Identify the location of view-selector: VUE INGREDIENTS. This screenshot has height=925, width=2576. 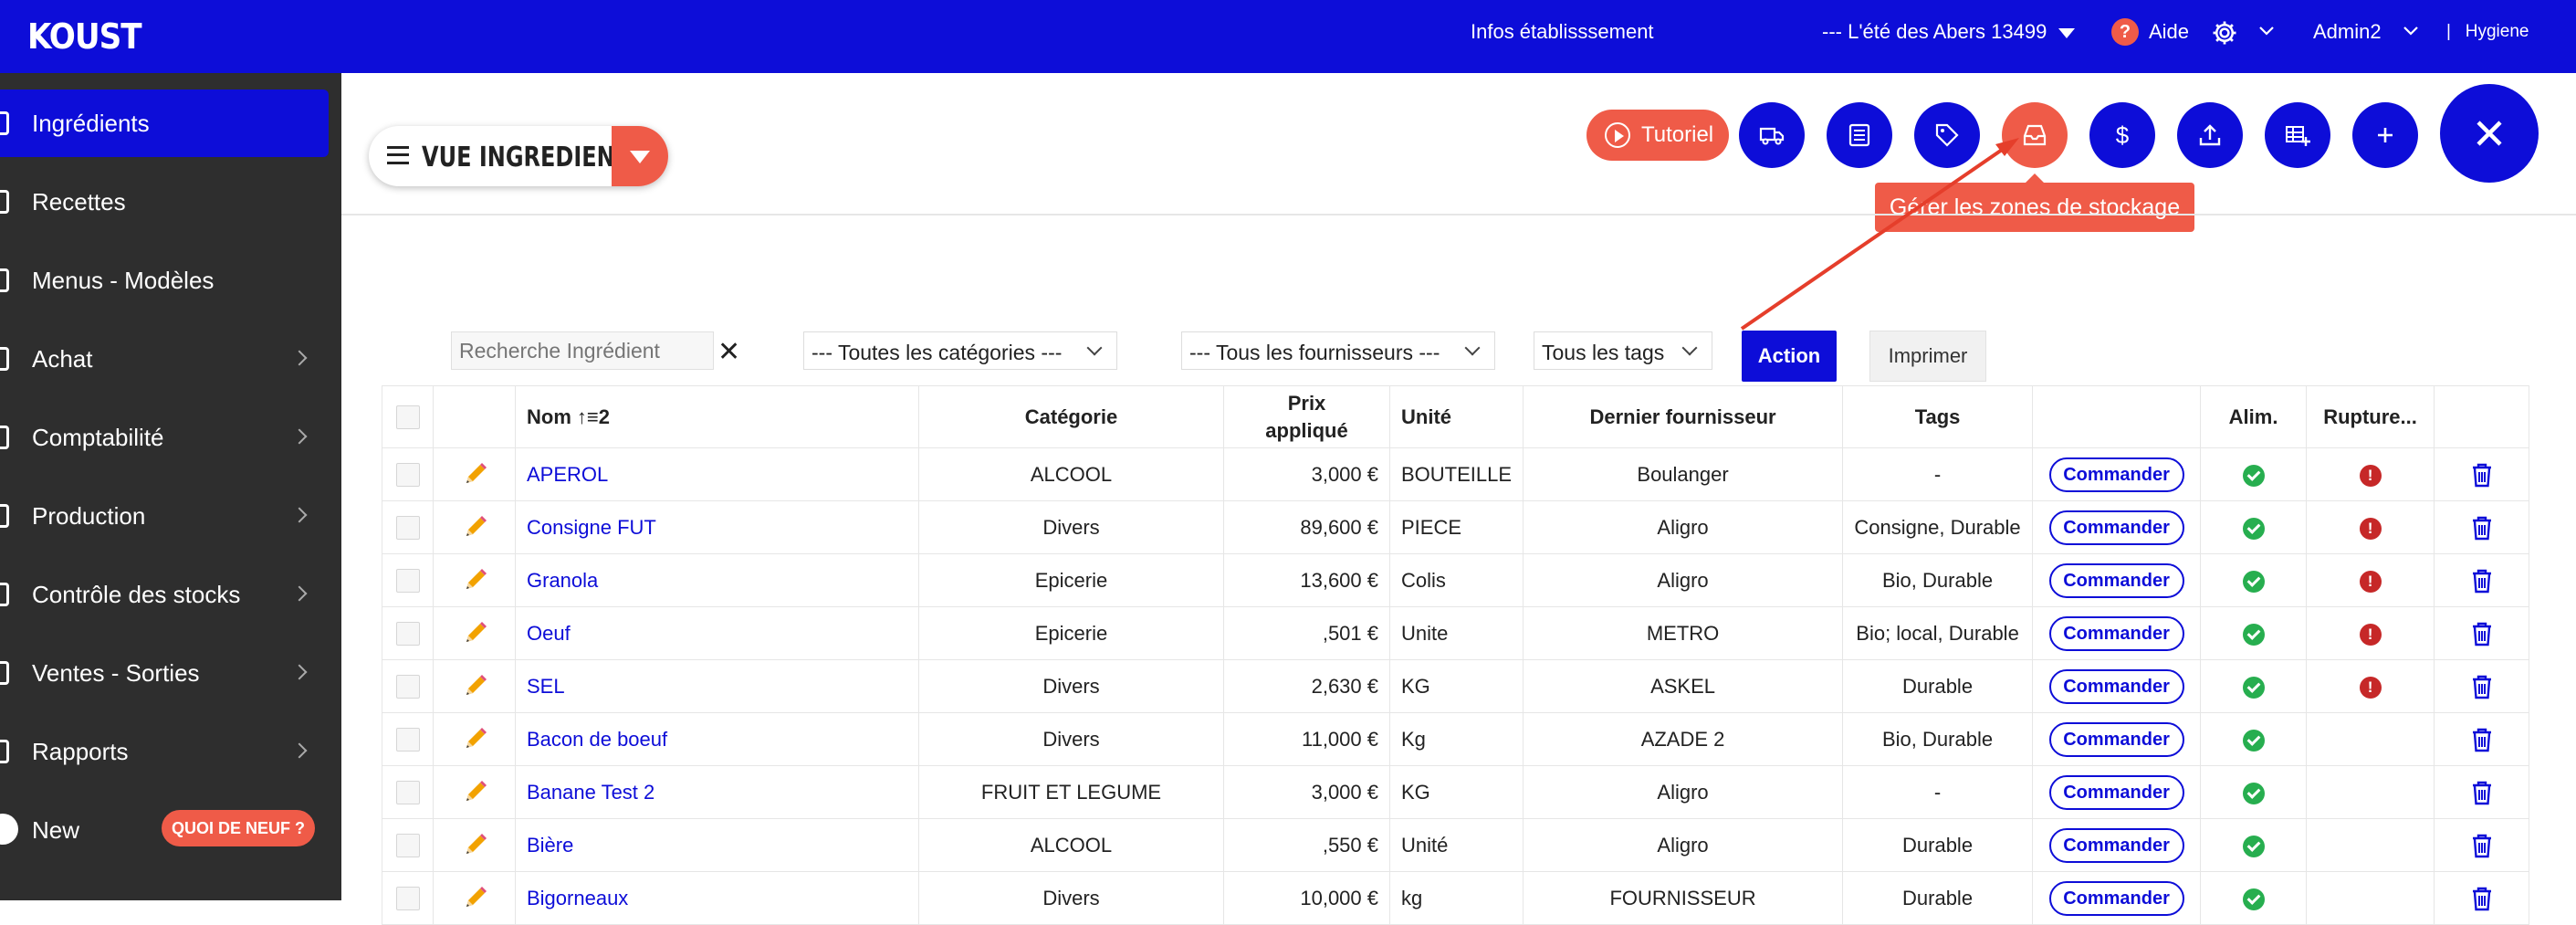
(519, 156).